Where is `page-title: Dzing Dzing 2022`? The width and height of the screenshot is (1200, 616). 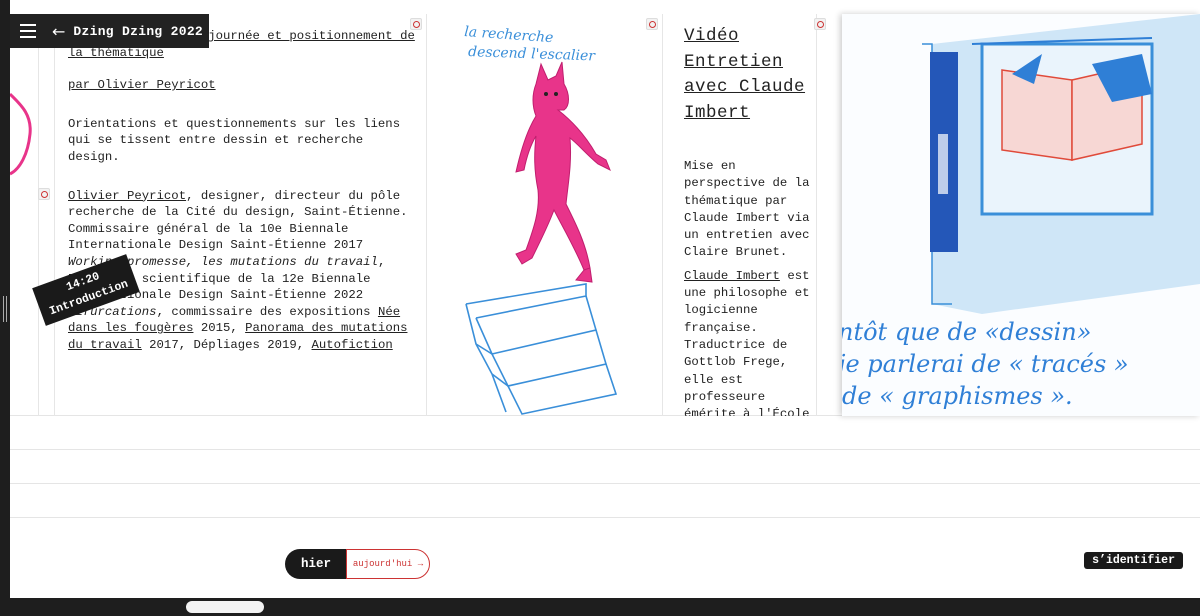
page-title: Dzing Dzing 2022 is located at coordinates (138, 31).